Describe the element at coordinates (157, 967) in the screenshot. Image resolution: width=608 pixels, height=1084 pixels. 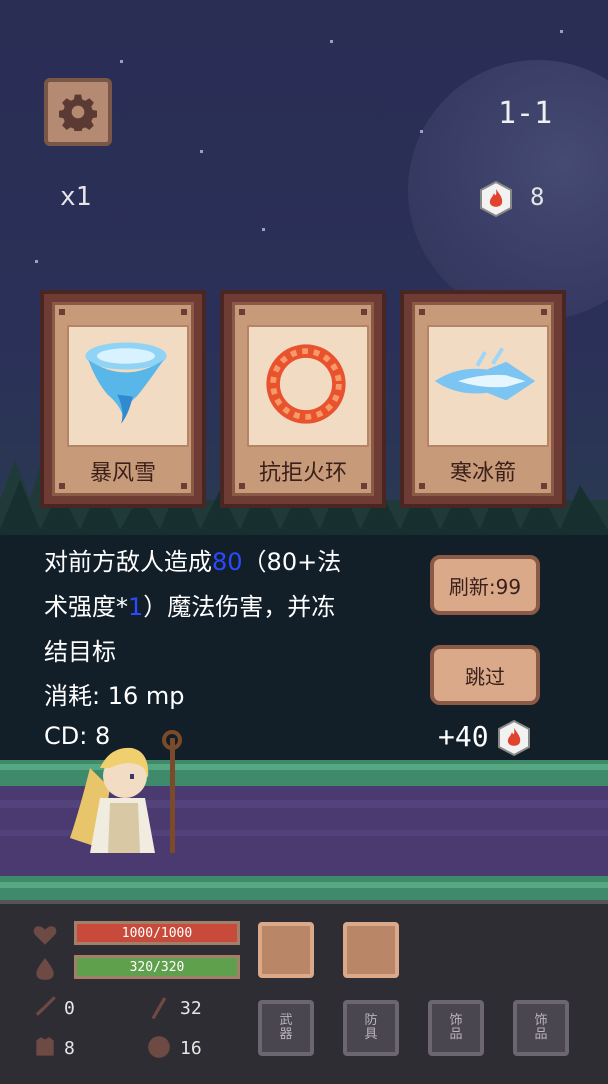
I see `mp-bar: 320/320` at that location.